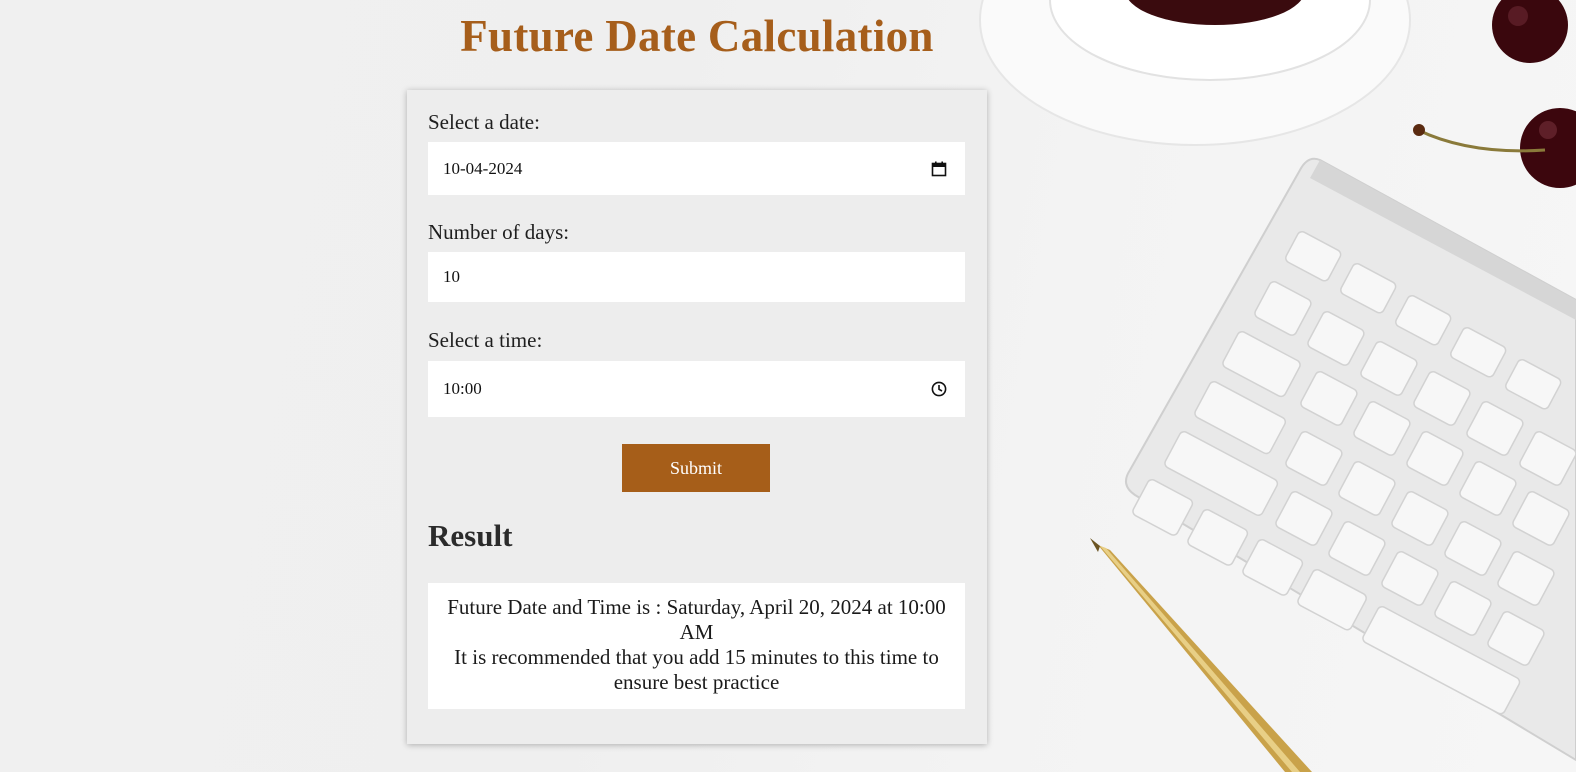  Describe the element at coordinates (939, 389) in the screenshot. I see `clock-icon` at that location.